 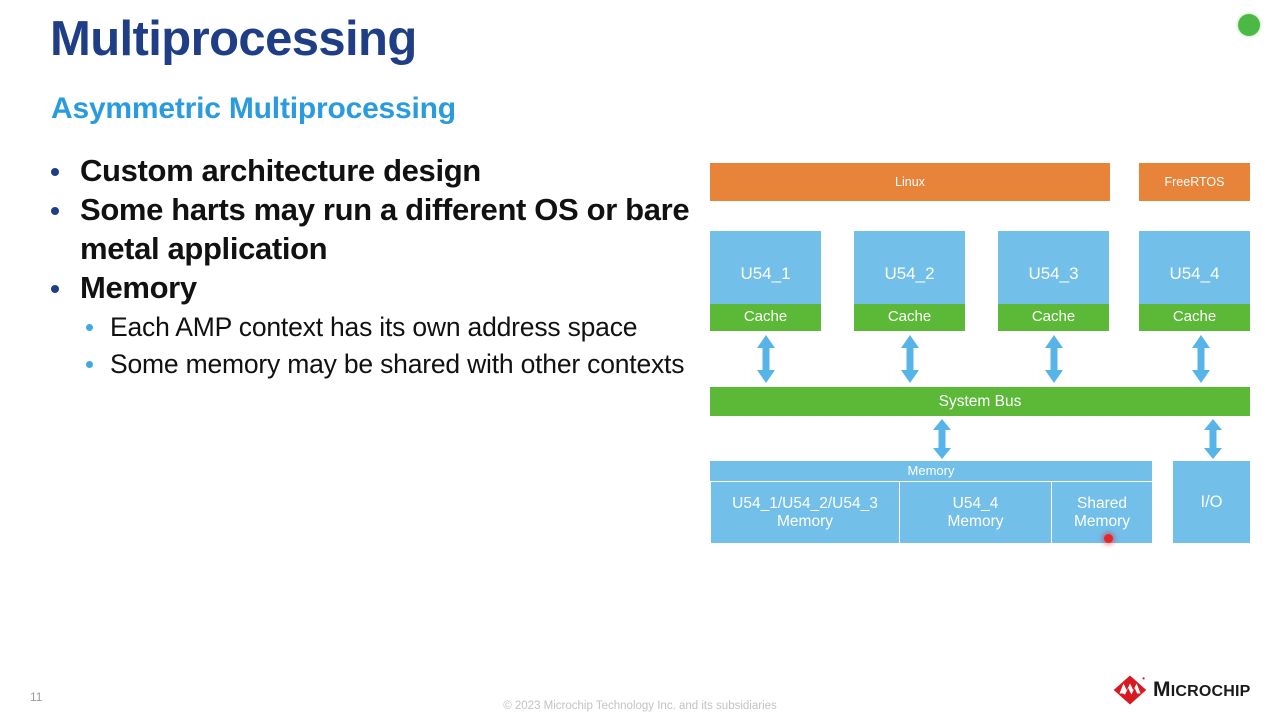 What do you see at coordinates (1211, 502) in the screenshot?
I see `io-block: I/O` at bounding box center [1211, 502].